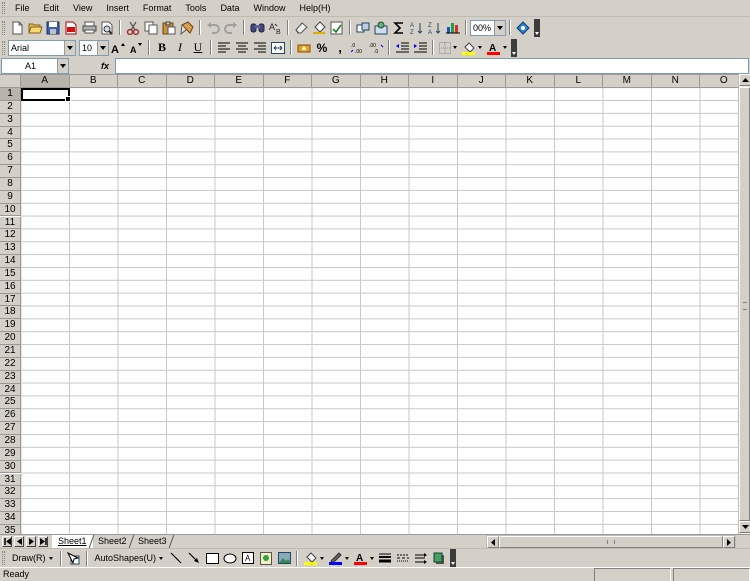  Describe the element at coordinates (363, 27) in the screenshot. I see `hyperlink-icon` at that location.